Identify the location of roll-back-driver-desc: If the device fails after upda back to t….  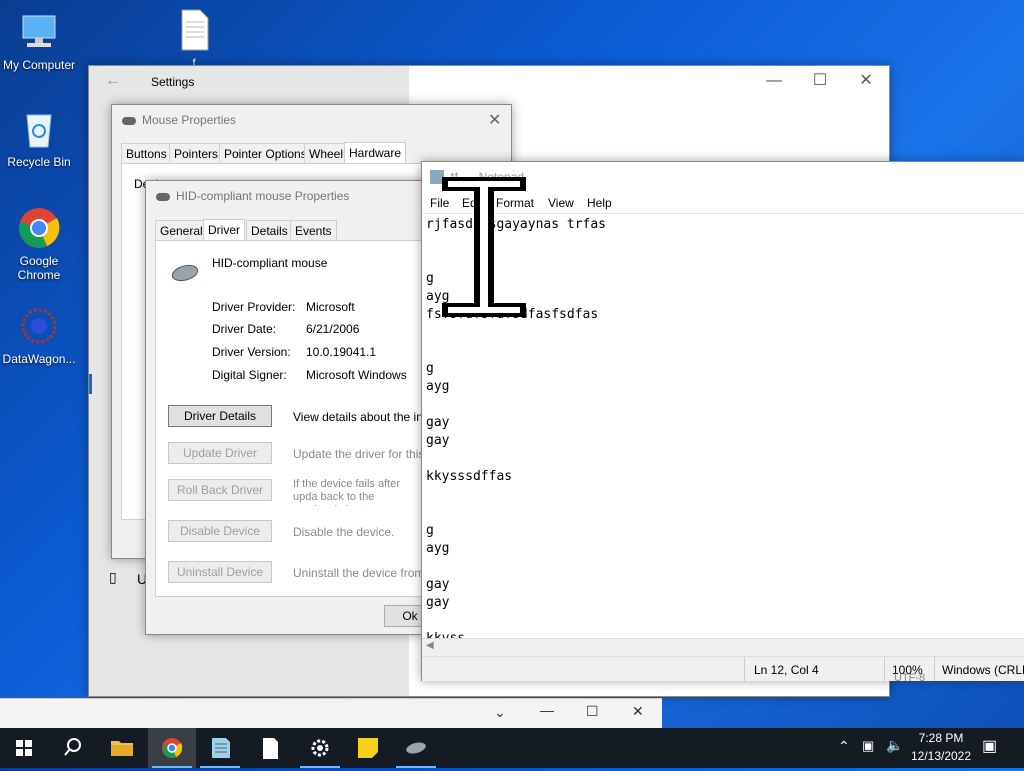
(346, 492).